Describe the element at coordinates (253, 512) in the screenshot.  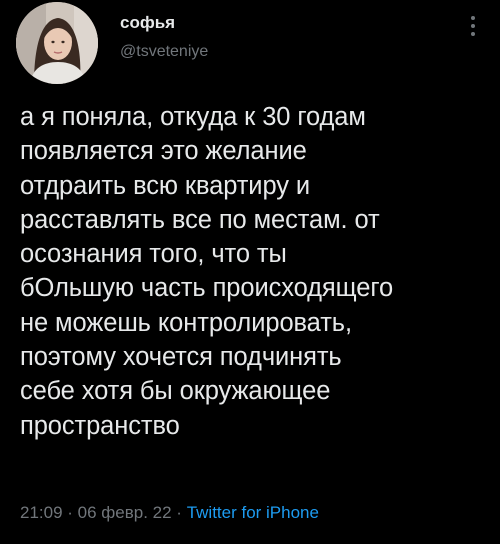
I see `tweet-source-link: Twitter for iPhone` at that location.